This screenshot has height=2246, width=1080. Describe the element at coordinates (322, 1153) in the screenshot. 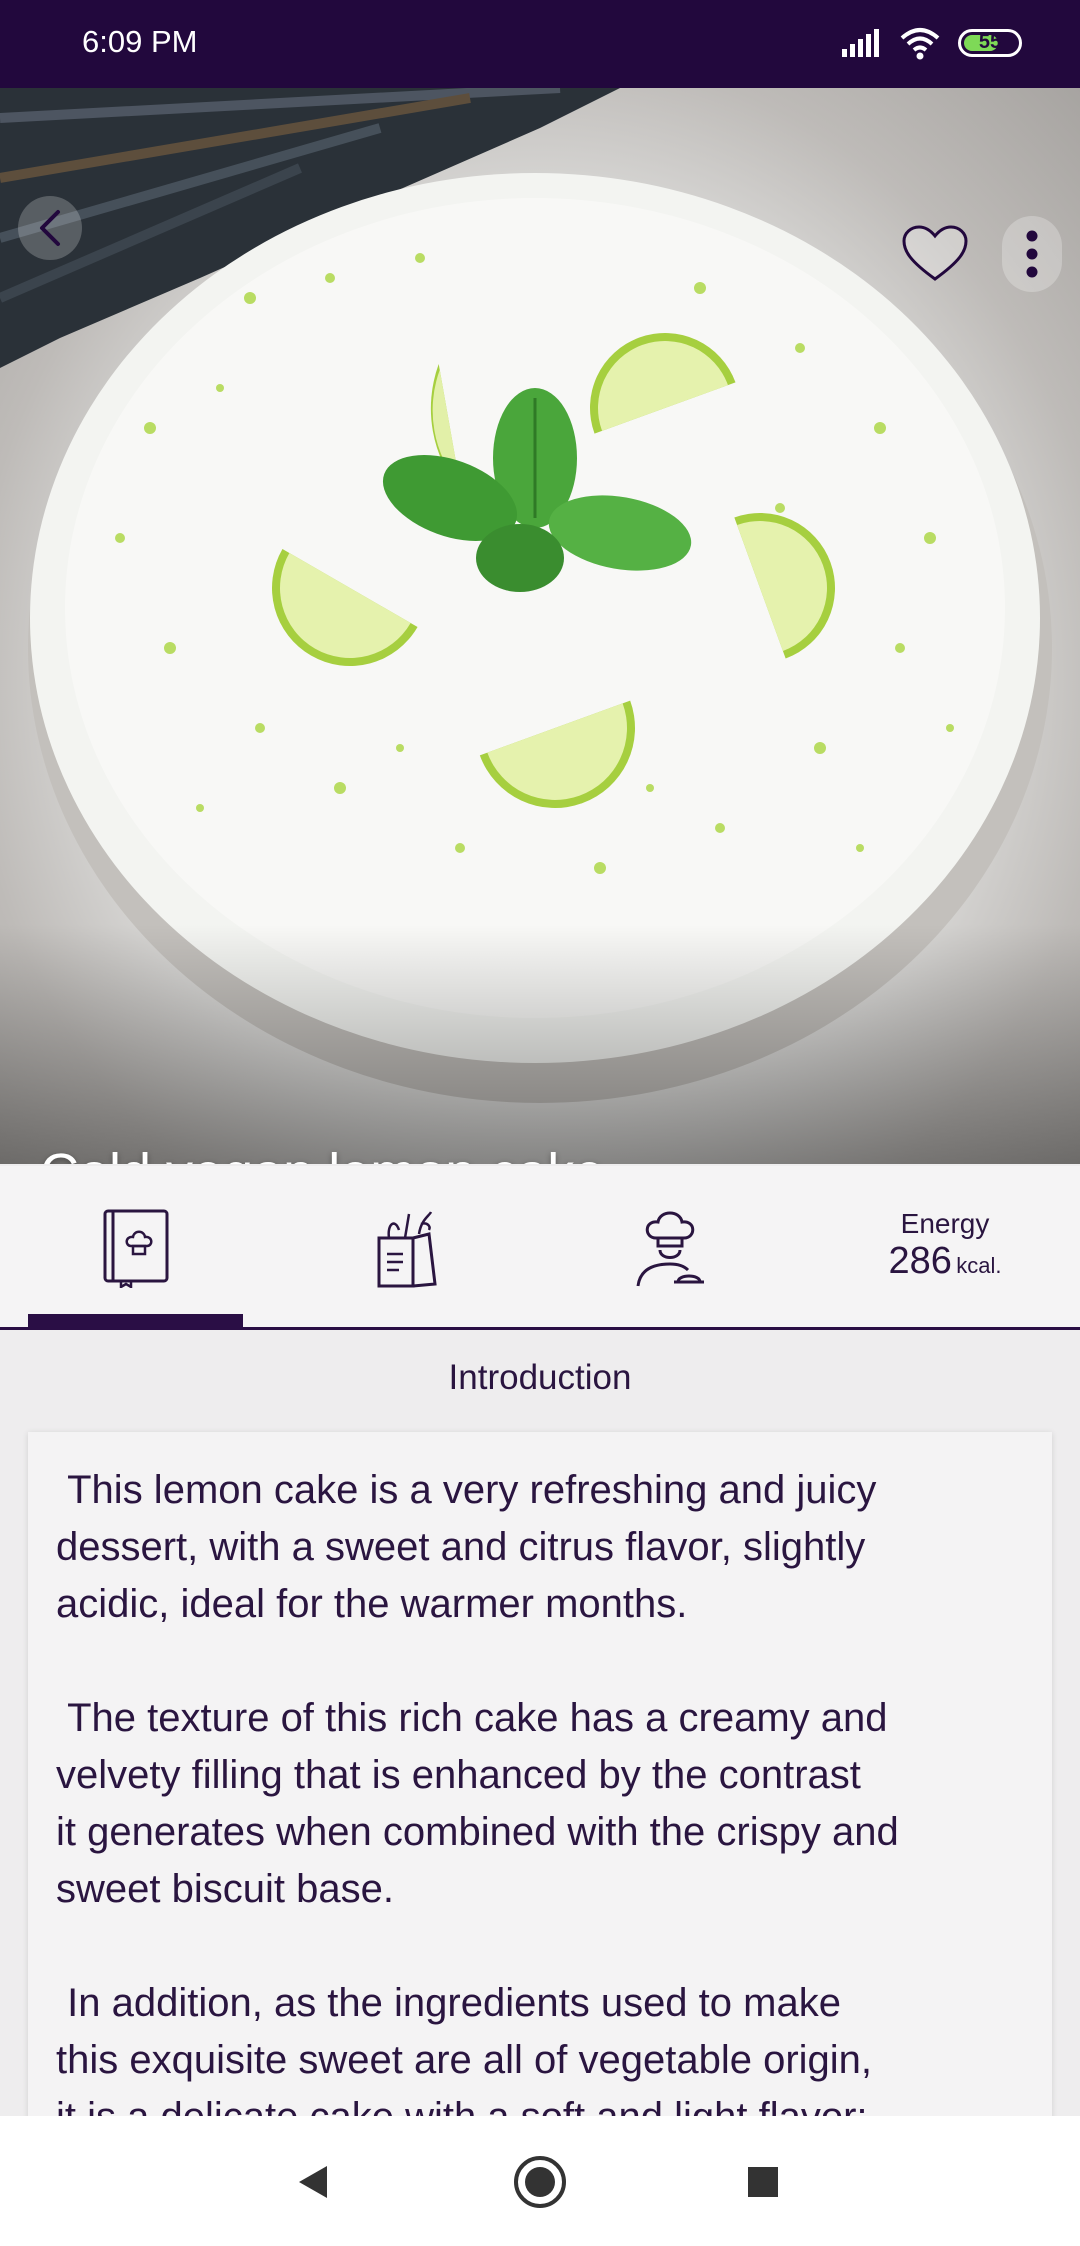

I see `recipe-title: Cold vegan lemon cake` at that location.